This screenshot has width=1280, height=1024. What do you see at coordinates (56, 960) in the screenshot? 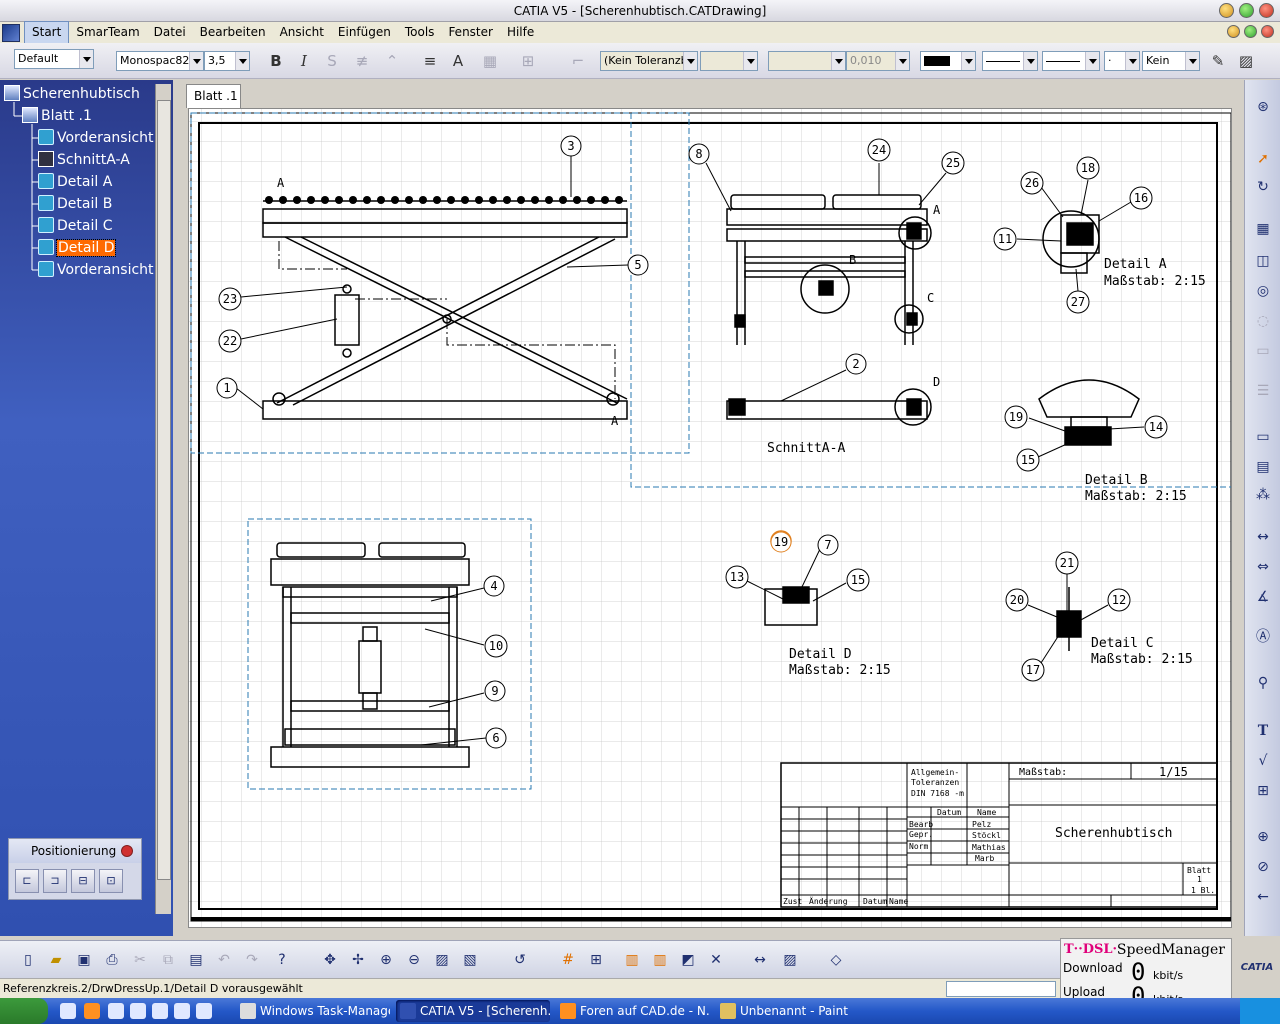
I see `open-icon: ▰` at bounding box center [56, 960].